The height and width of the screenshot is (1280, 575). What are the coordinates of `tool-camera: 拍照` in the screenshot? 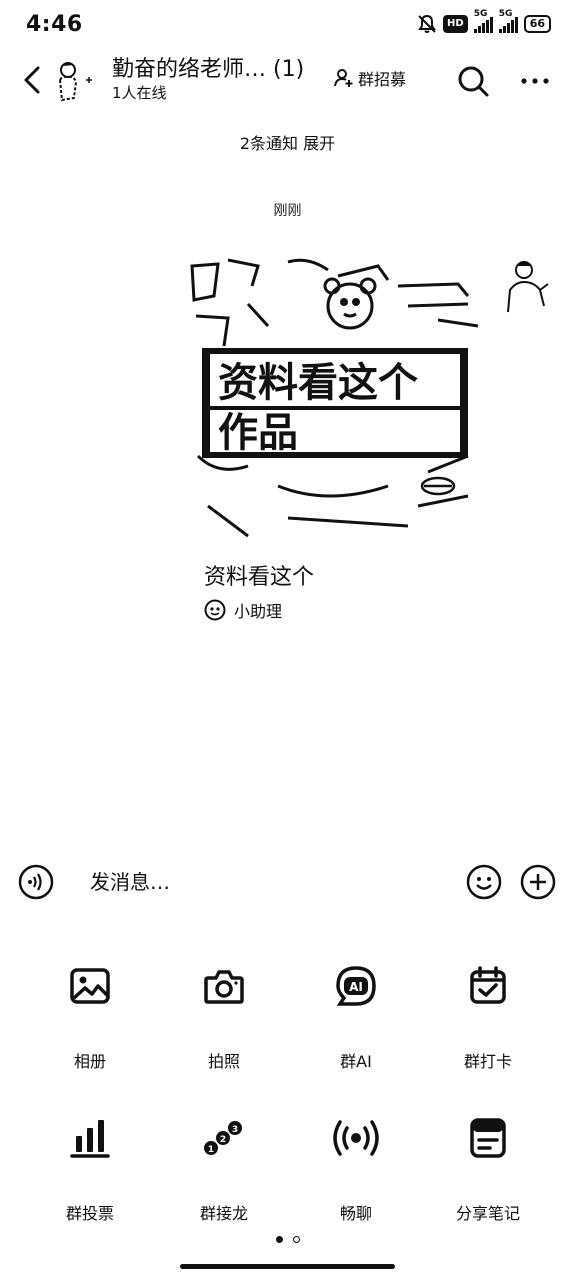 It's located at (224, 1018).